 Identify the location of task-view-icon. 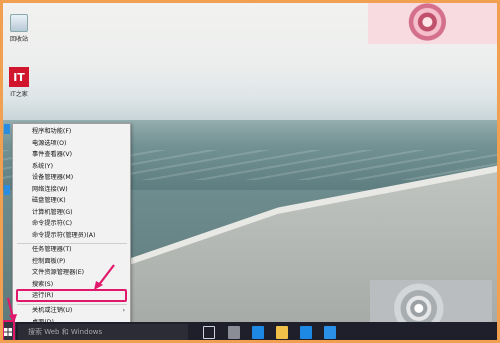
(209, 332).